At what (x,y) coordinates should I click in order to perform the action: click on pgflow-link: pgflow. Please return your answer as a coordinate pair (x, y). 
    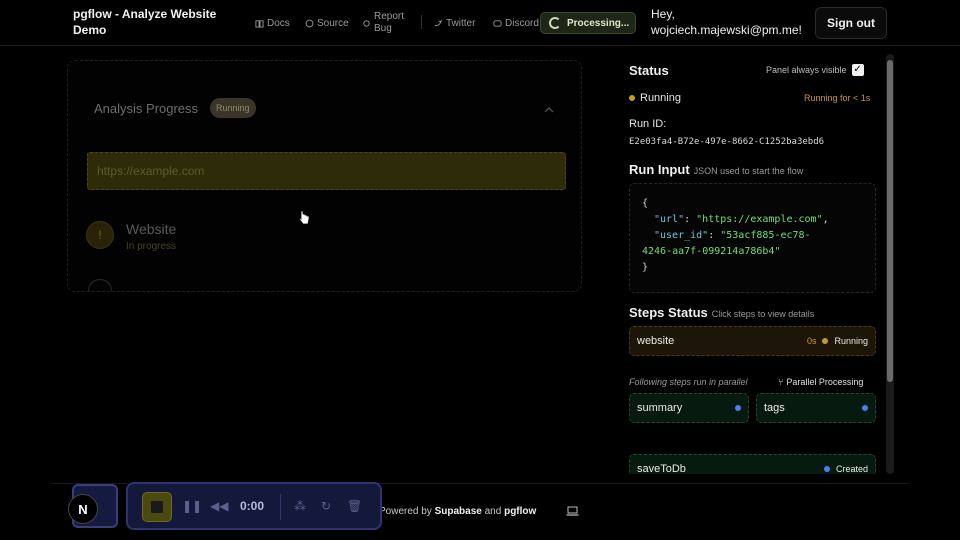
    Looking at the image, I should click on (520, 511).